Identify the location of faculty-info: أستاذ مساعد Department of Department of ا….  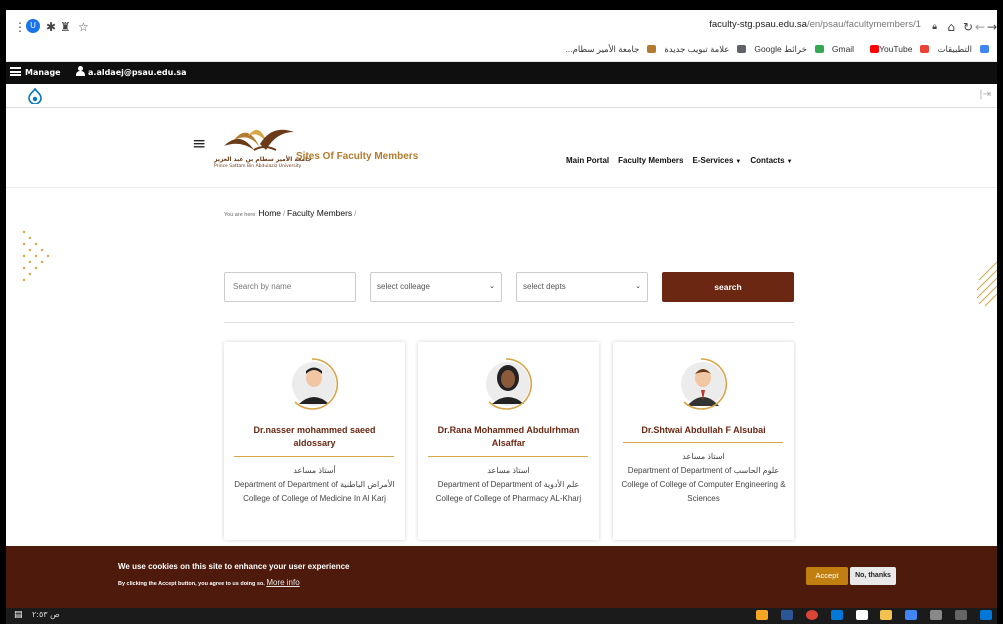
(314, 485).